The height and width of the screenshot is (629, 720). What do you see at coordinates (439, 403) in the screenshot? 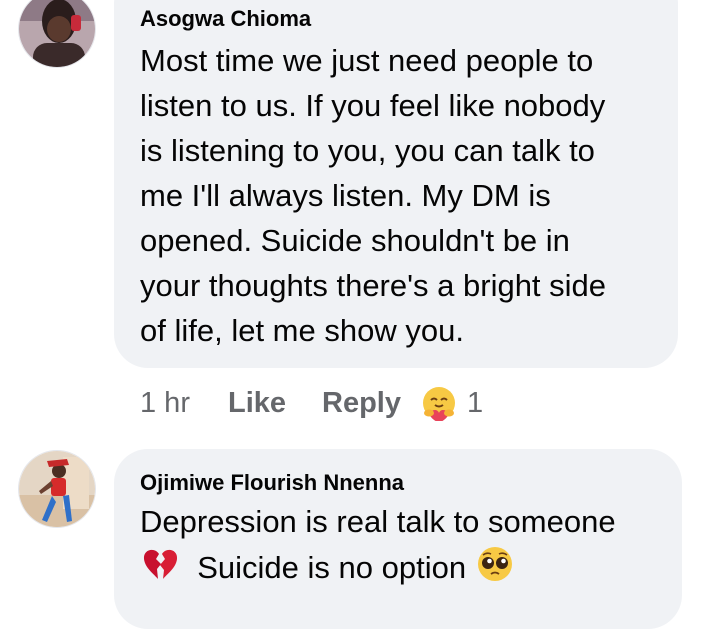
I see `care-reaction-icon` at bounding box center [439, 403].